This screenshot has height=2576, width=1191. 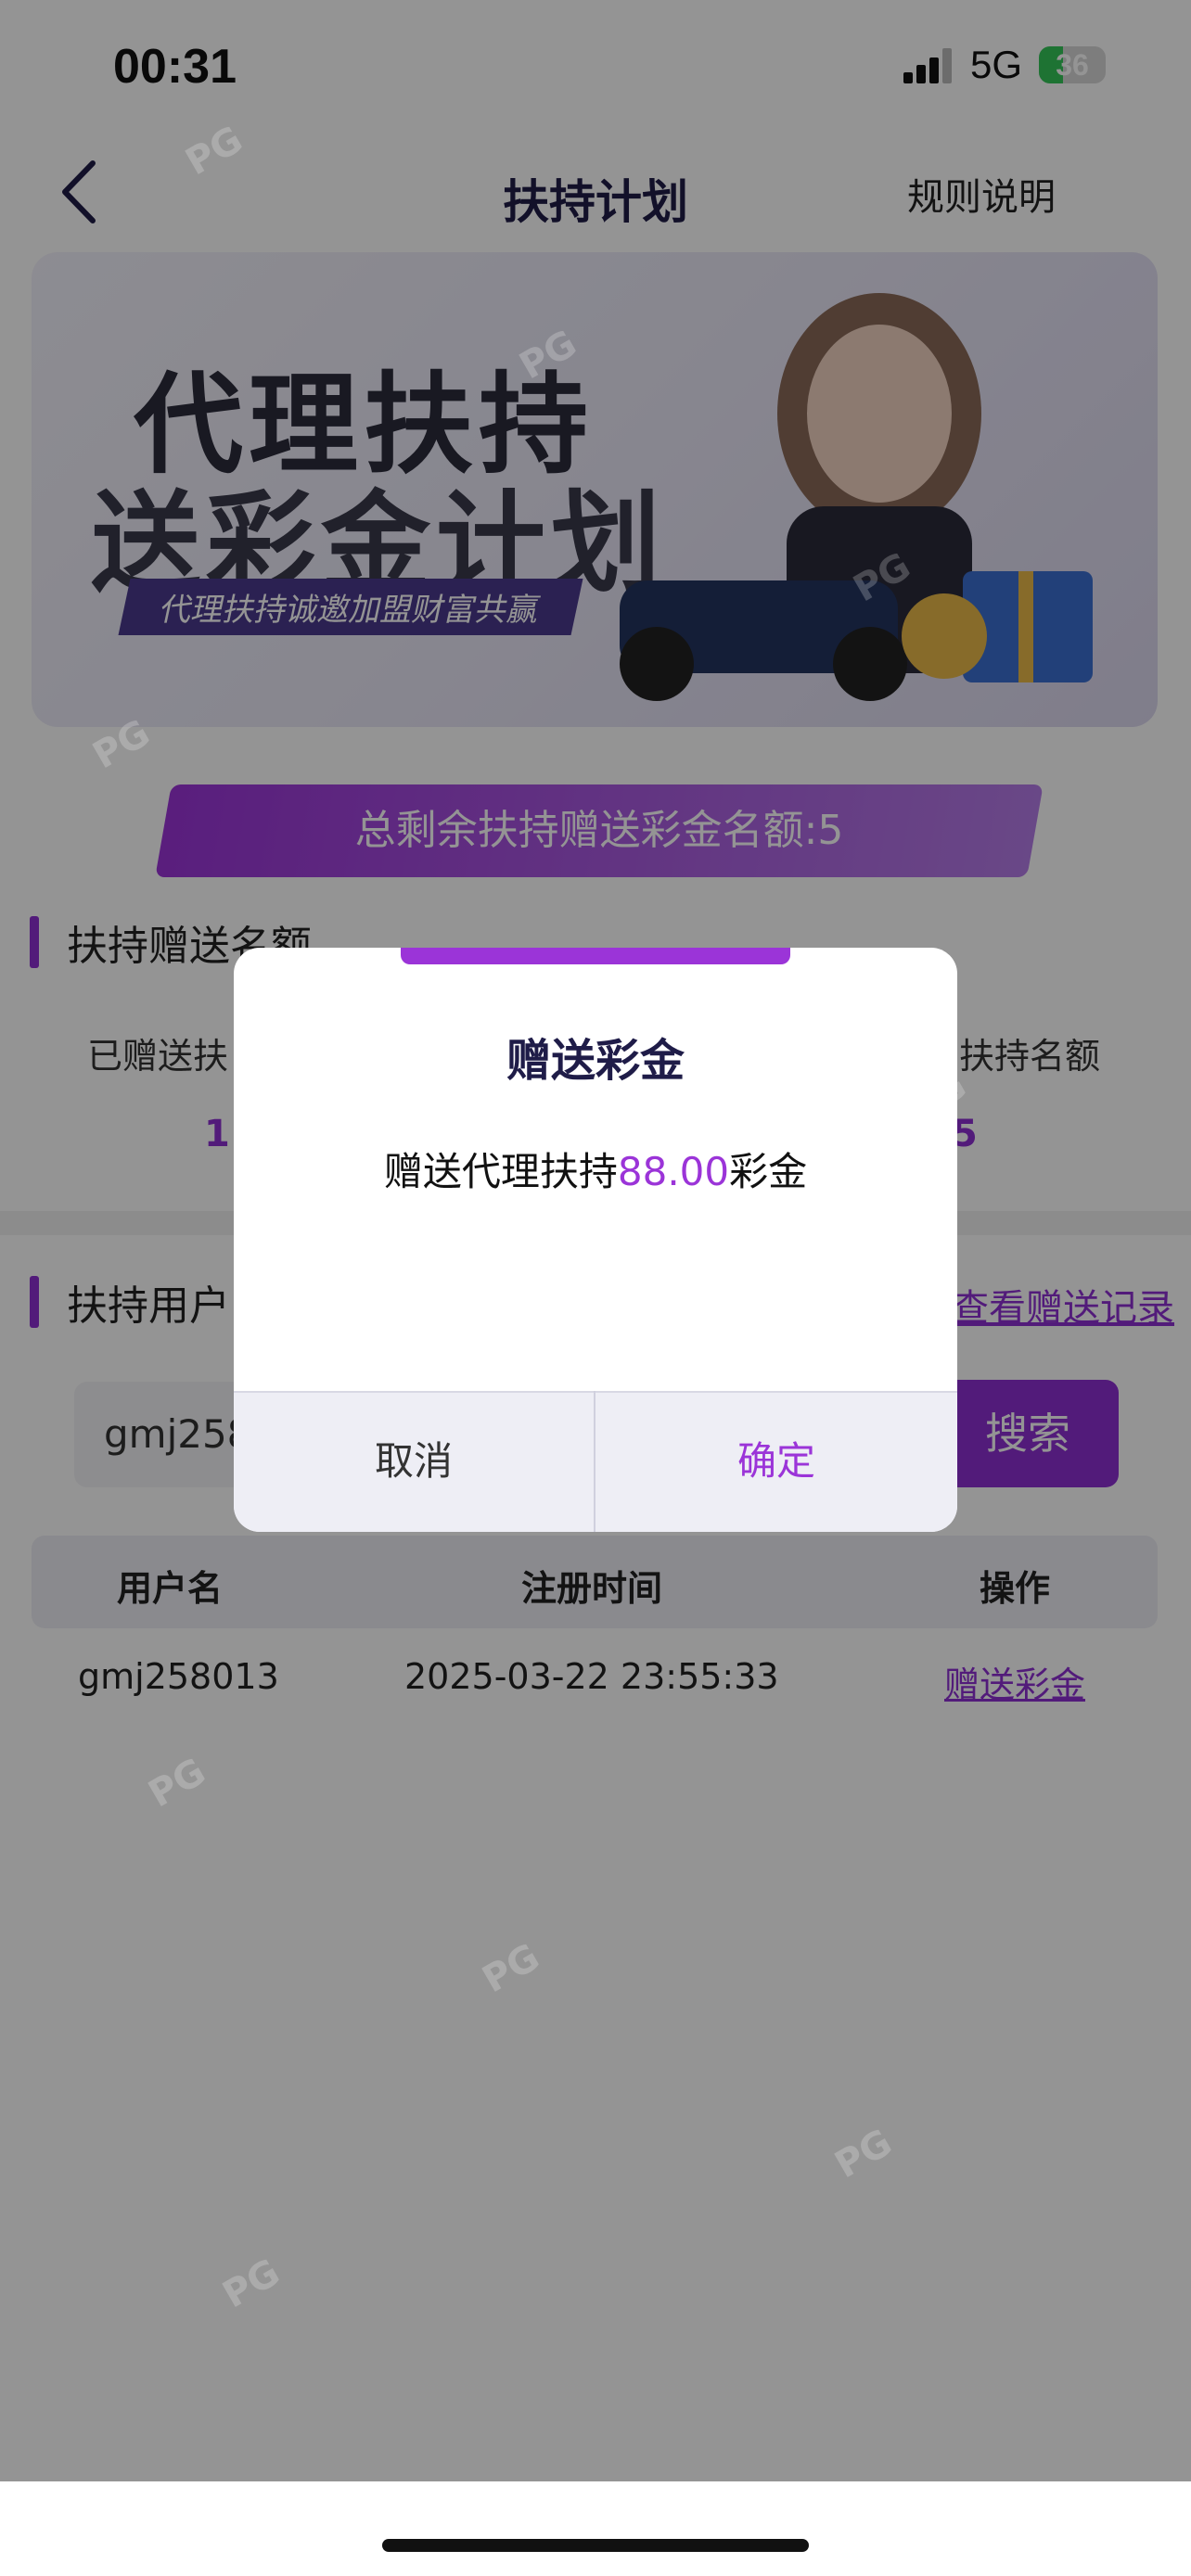 I want to click on dialog-message: 赠送代理扶持88.00彩金, so click(x=595, y=1169).